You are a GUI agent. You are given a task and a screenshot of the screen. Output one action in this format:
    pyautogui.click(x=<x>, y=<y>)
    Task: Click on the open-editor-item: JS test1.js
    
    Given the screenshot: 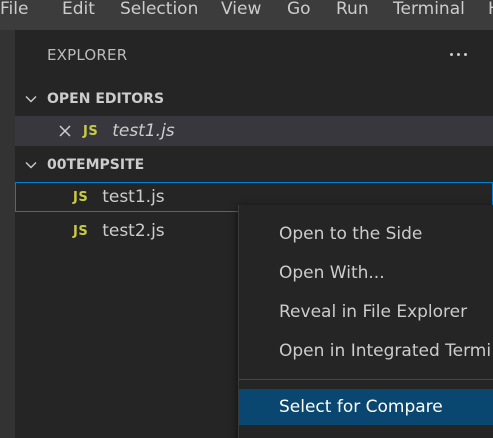 What is the action you would take?
    pyautogui.click(x=254, y=131)
    